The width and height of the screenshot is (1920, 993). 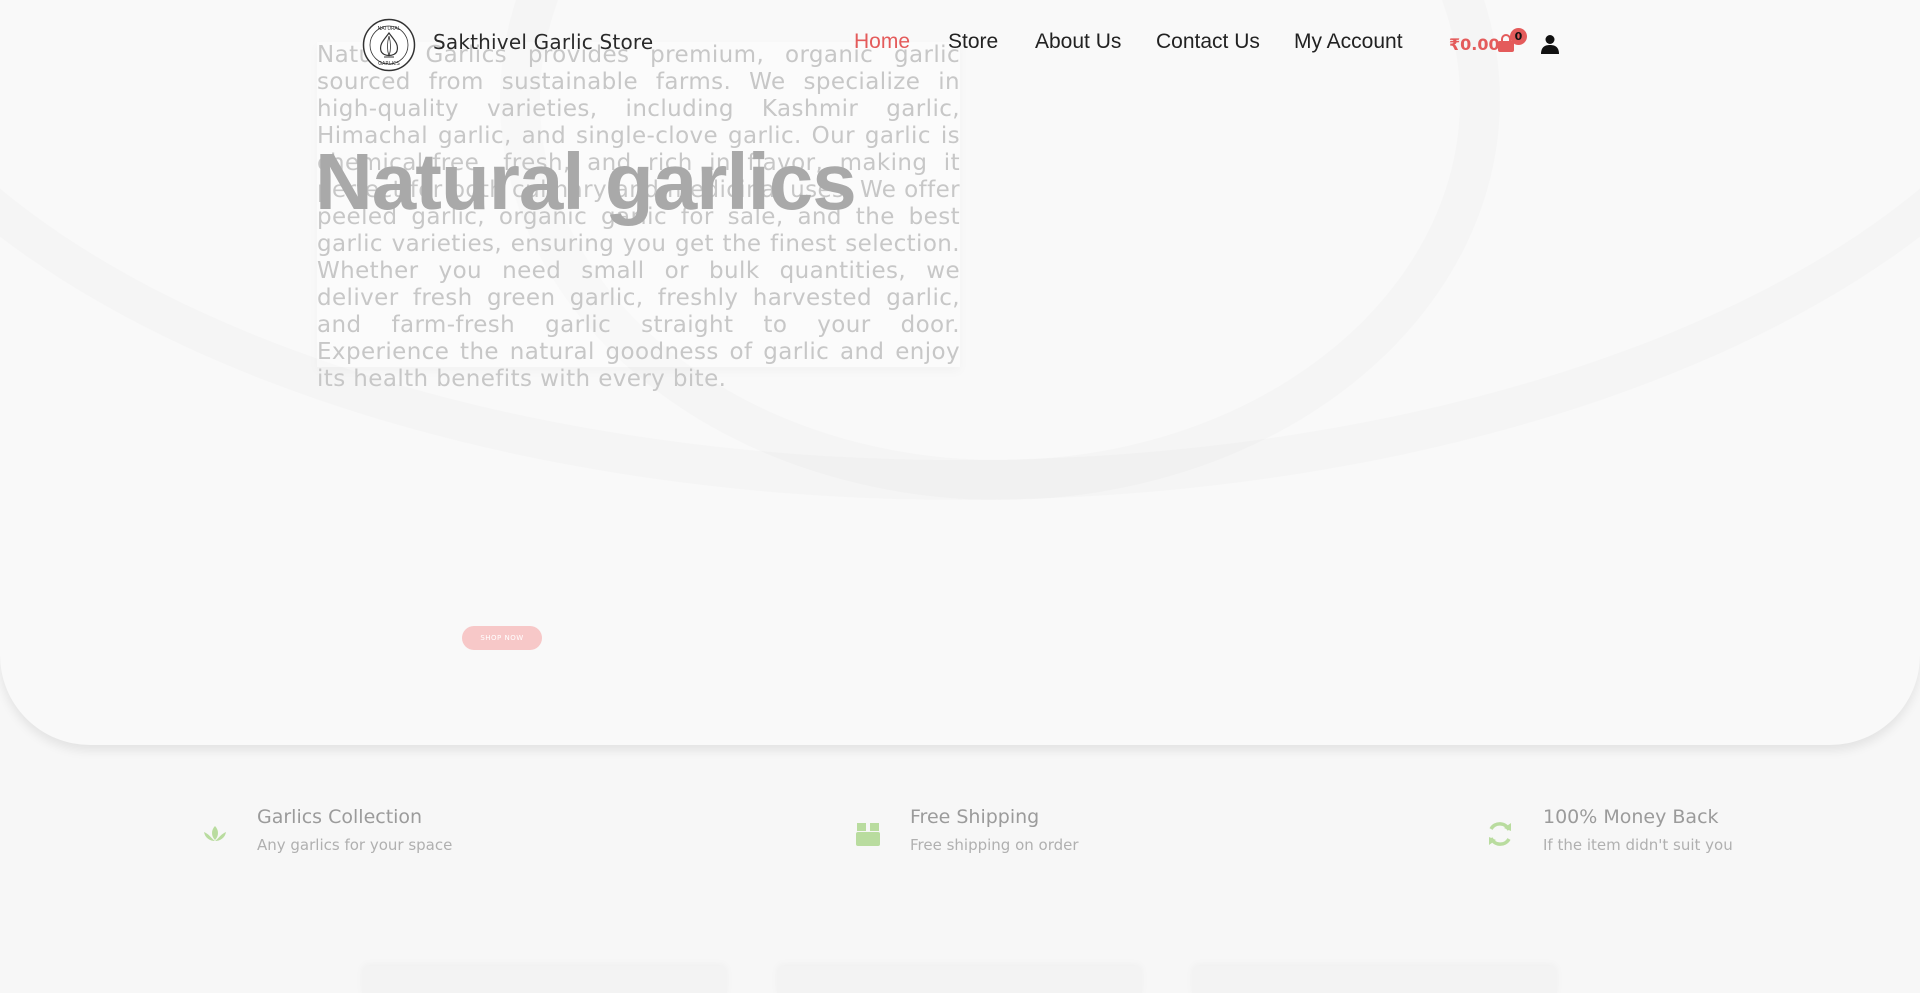 What do you see at coordinates (868, 834) in the screenshot?
I see `box-icon` at bounding box center [868, 834].